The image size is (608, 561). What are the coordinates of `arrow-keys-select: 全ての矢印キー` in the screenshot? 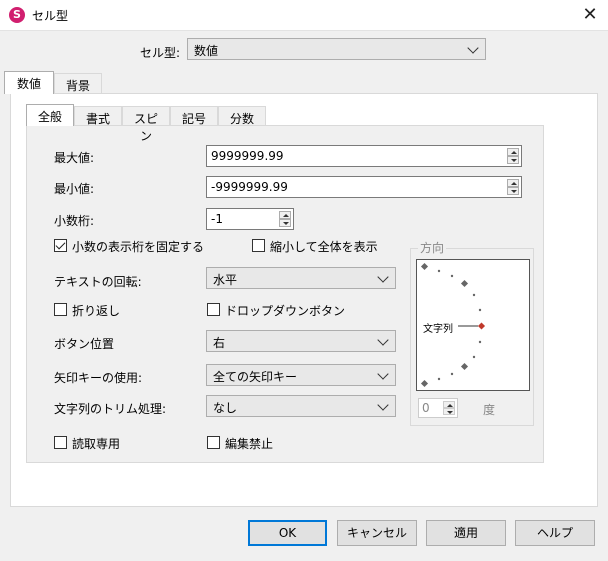 It's located at (301, 375).